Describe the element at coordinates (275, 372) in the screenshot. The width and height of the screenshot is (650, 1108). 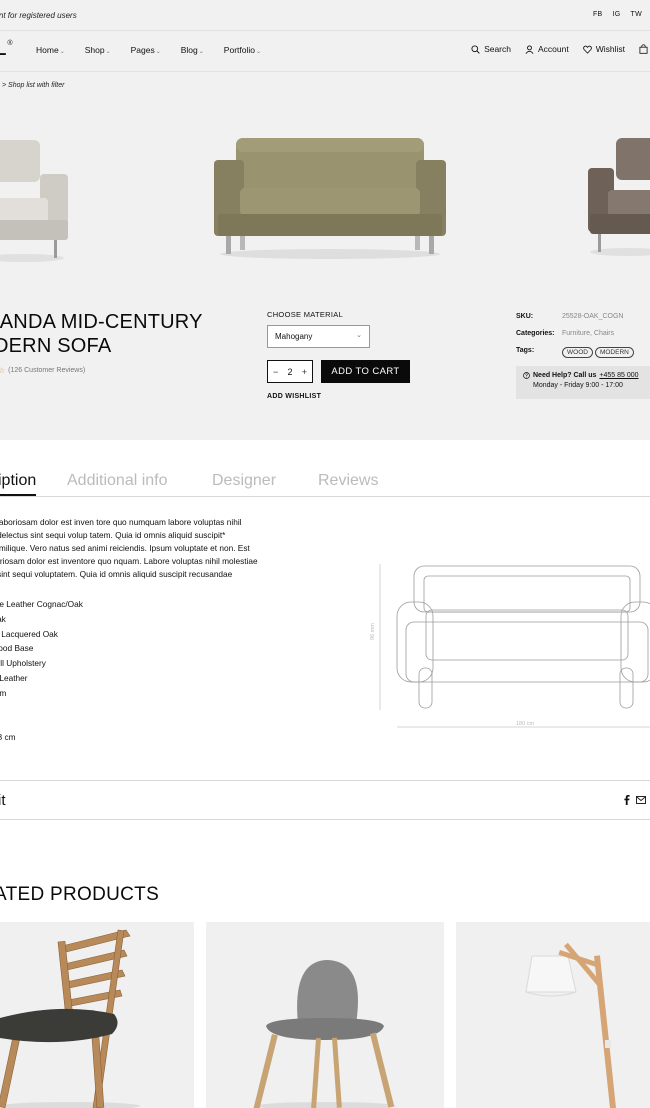
I see `decrease-button: −` at that location.